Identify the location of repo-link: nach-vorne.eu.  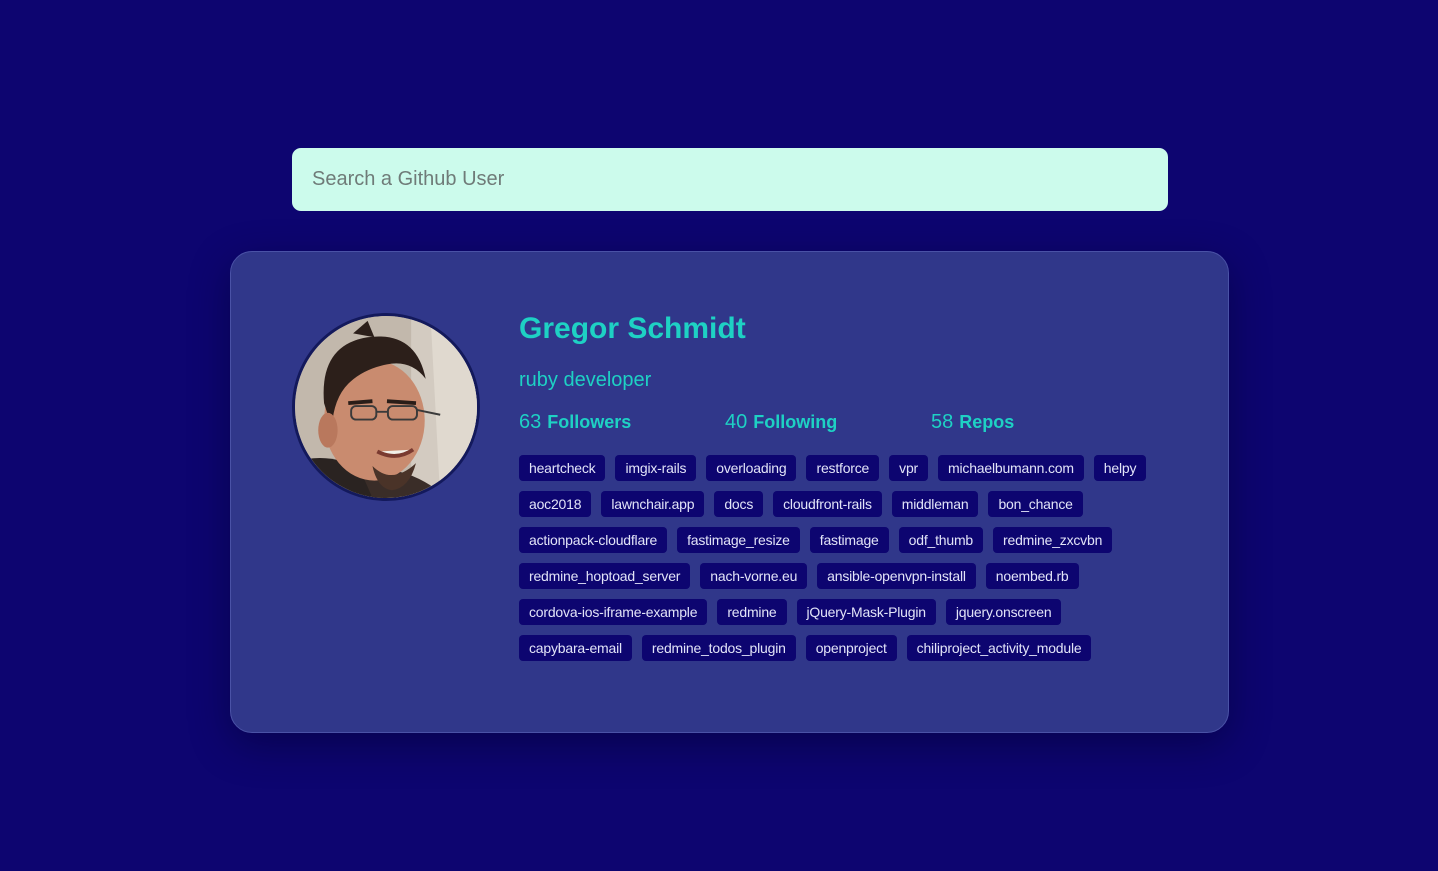
(754, 576).